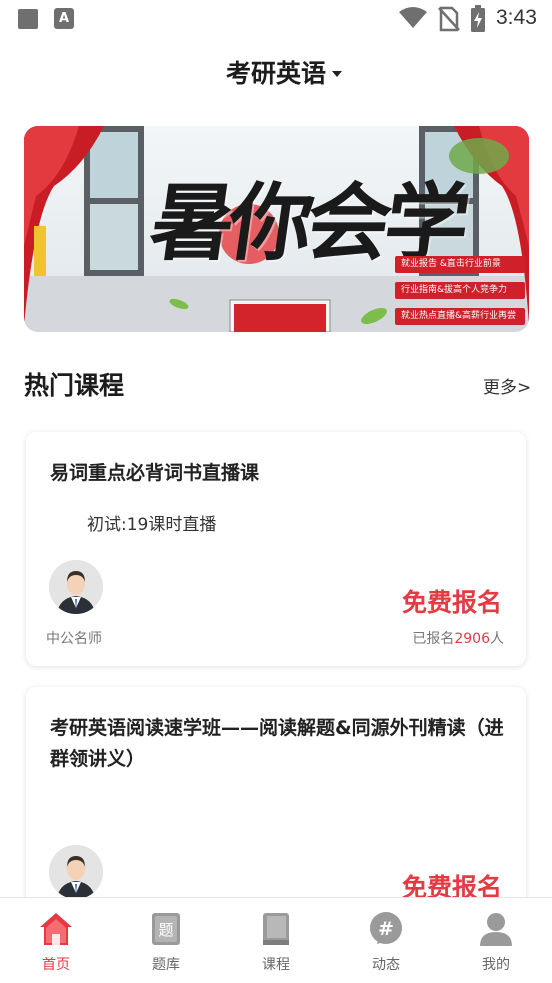  I want to click on course-subtitle: 初试:19课时直播, so click(152, 525).